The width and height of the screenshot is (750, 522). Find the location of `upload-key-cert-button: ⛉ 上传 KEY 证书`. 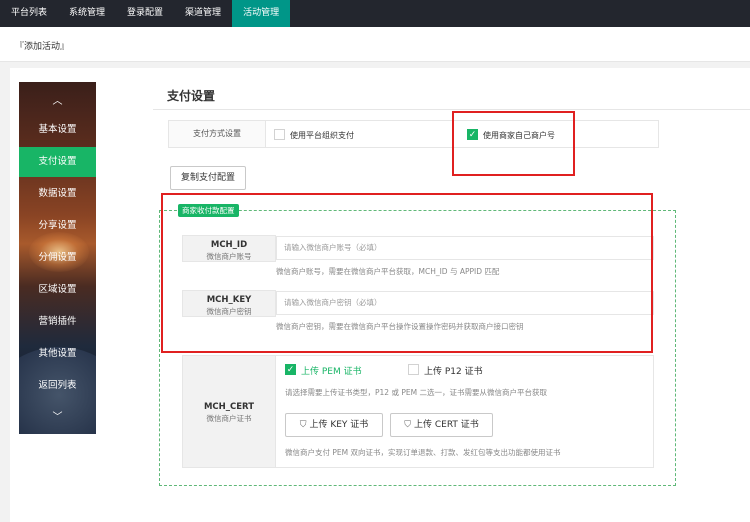

upload-key-cert-button: ⛉ 上传 KEY 证书 is located at coordinates (334, 425).